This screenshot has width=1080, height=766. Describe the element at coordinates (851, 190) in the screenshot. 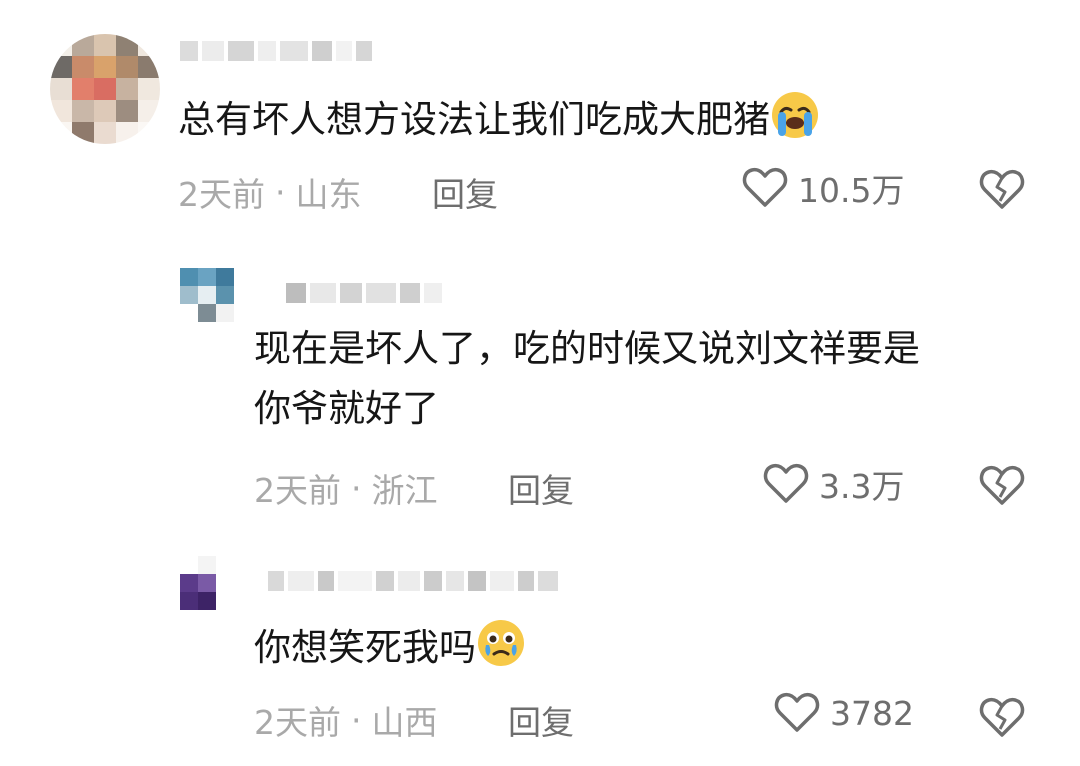

I see `like-count: 10.5万` at that location.